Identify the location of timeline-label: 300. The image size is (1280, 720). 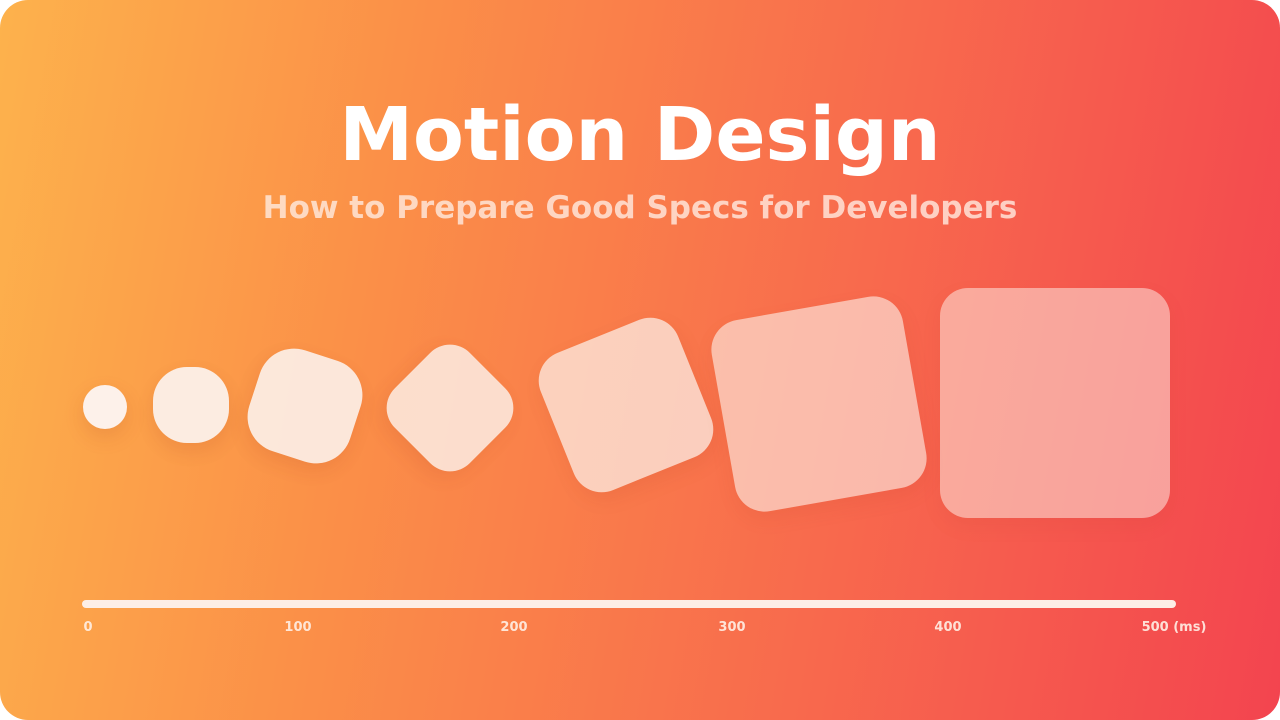
(732, 627).